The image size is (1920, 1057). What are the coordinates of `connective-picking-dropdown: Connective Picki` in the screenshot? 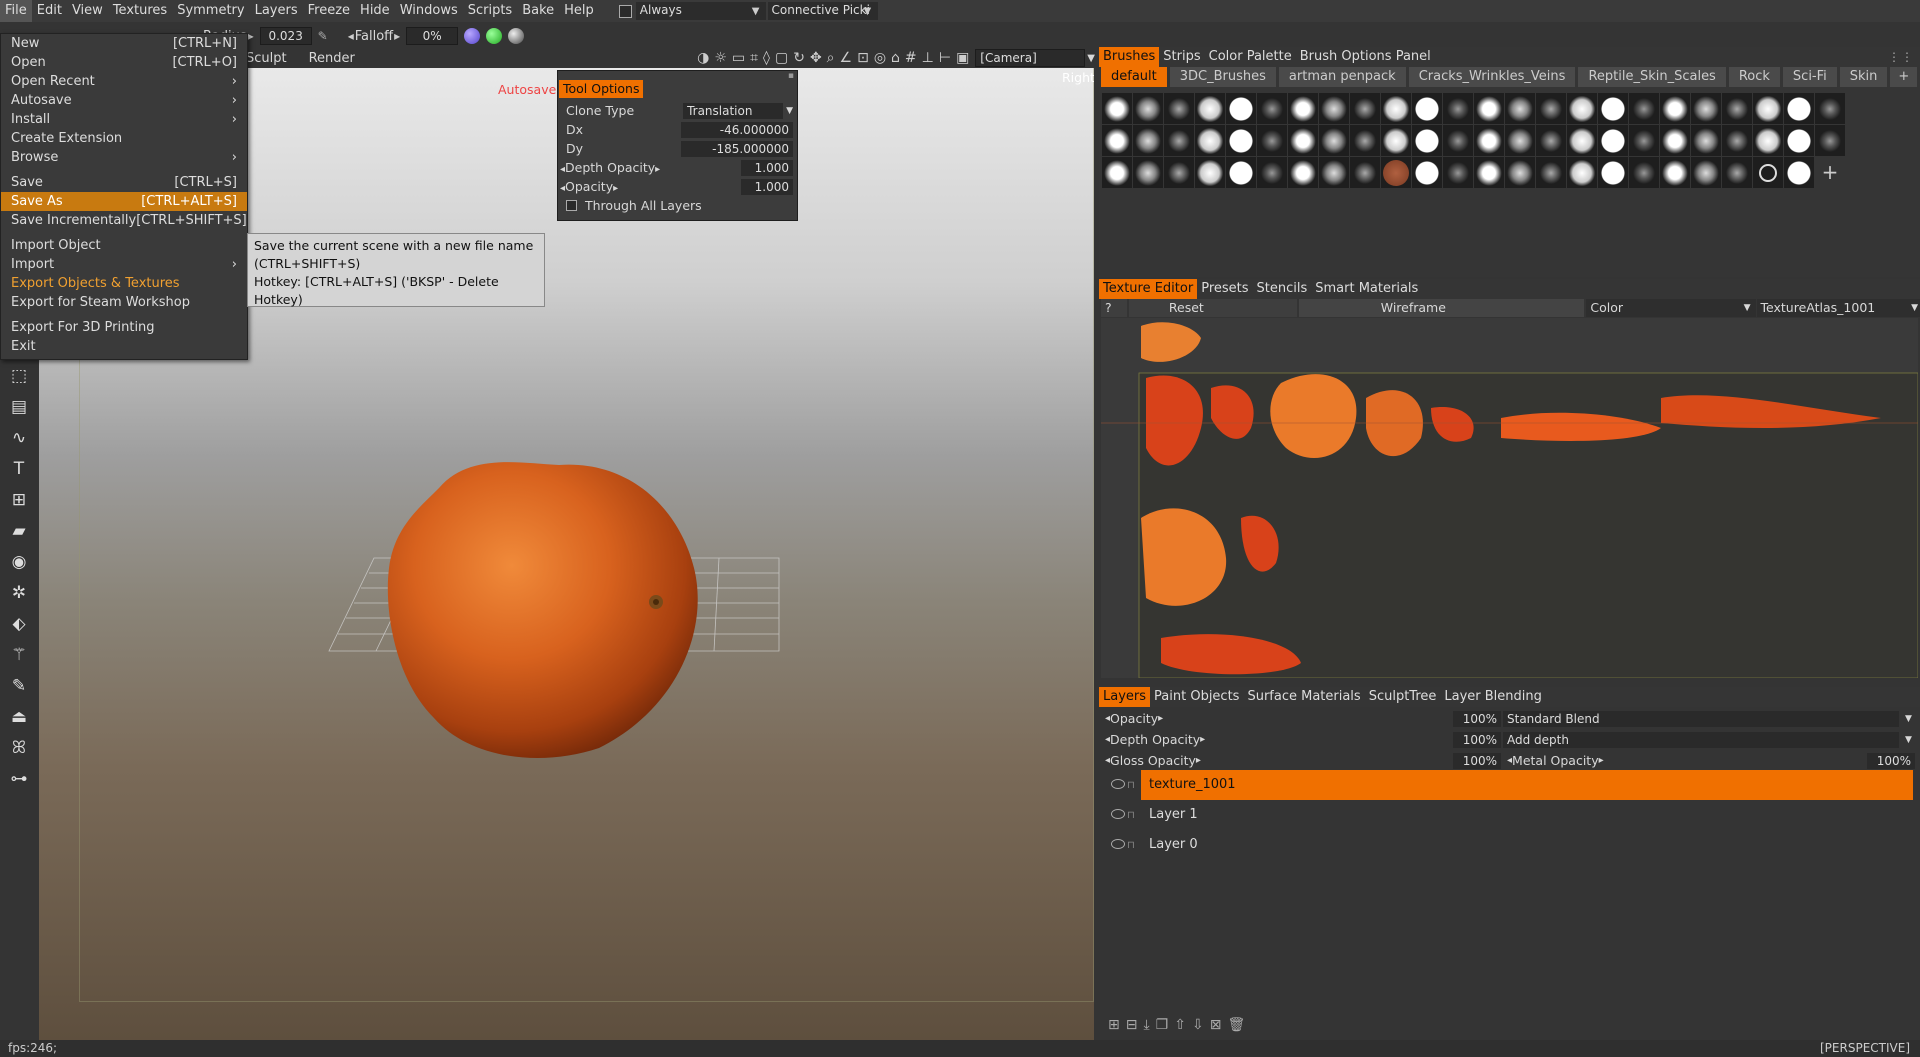 It's located at (822, 11).